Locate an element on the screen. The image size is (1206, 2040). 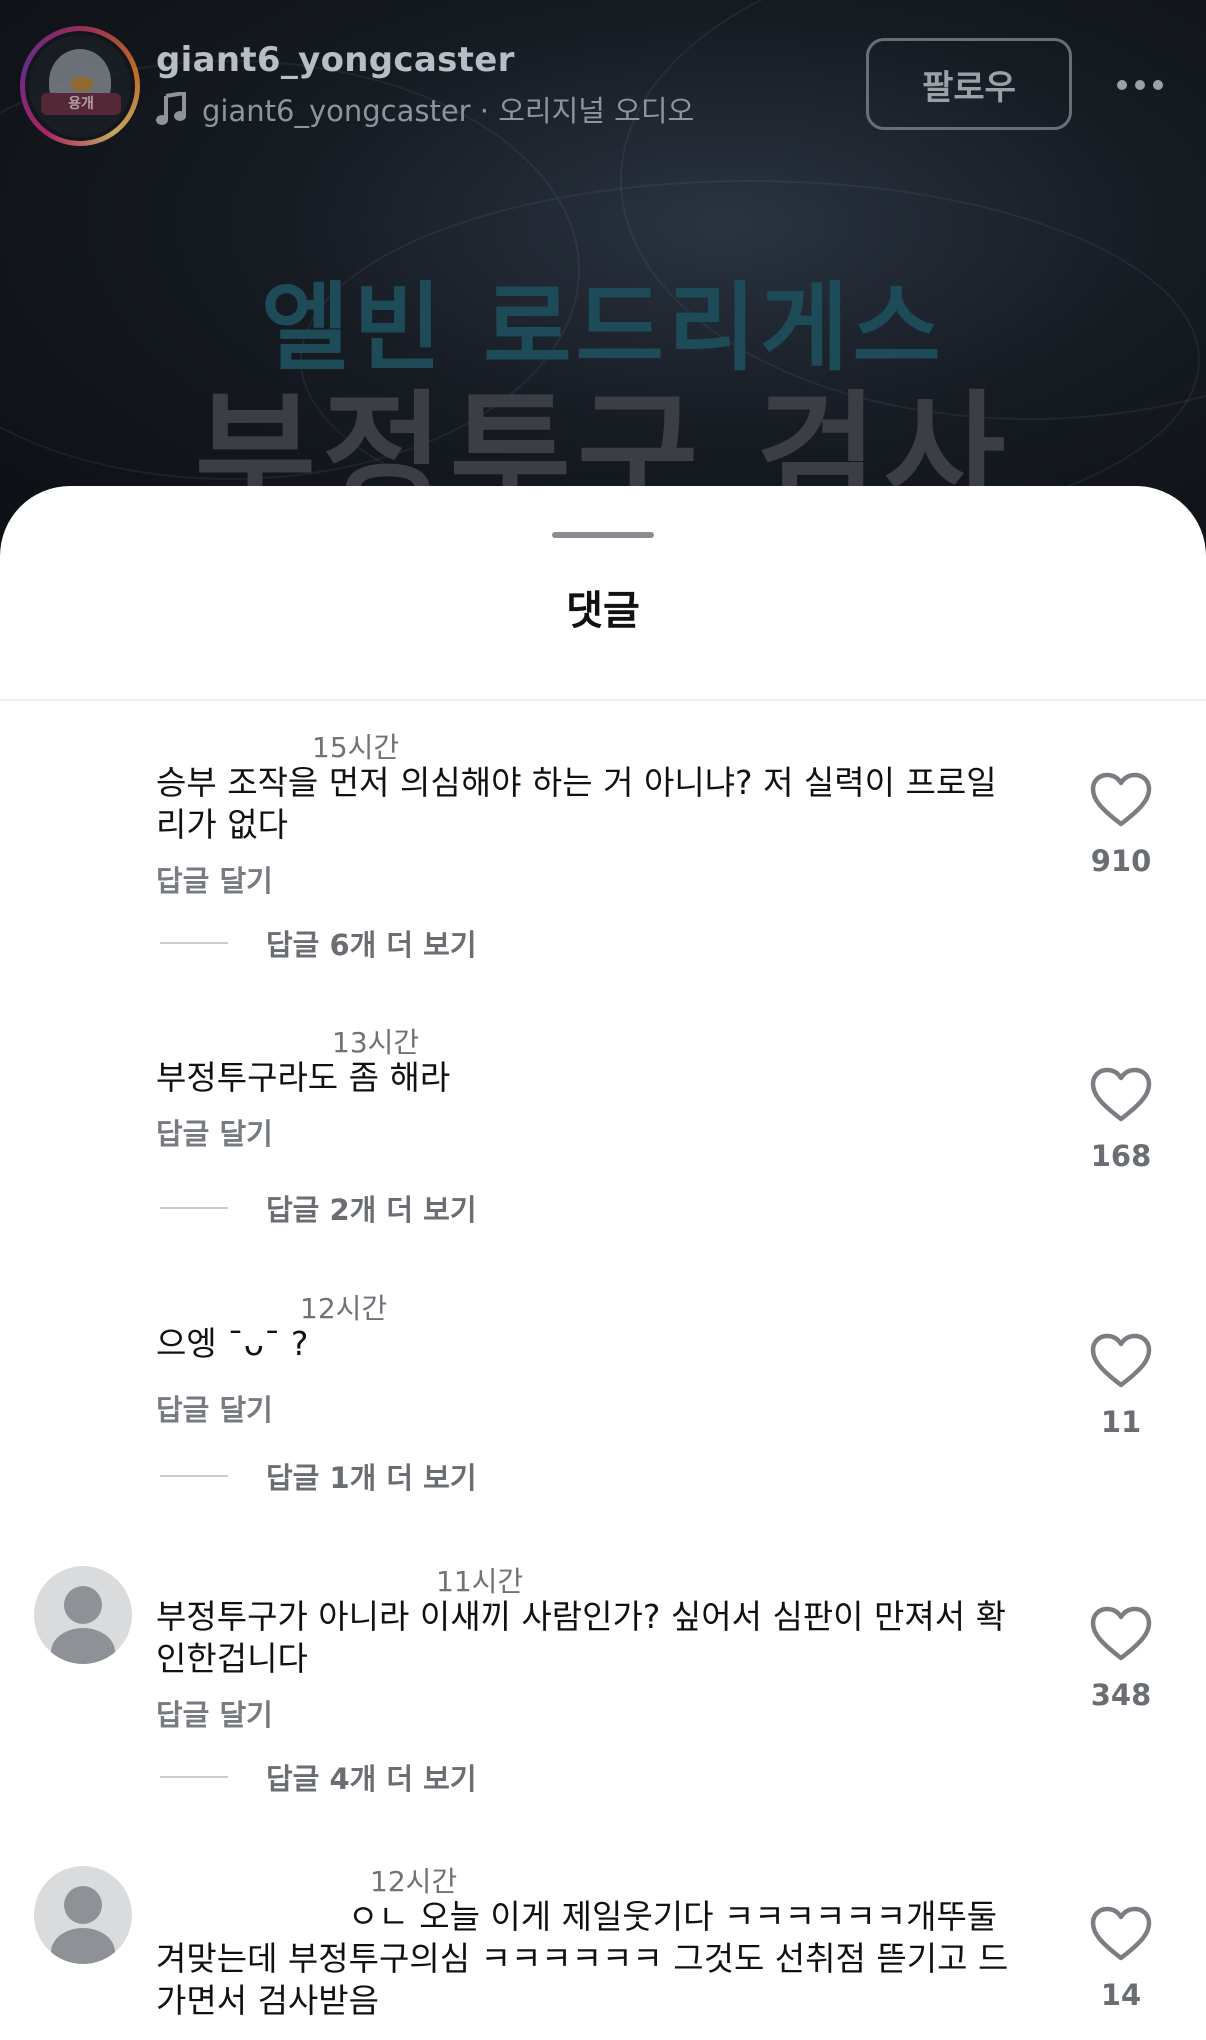
like-count: 14 is located at coordinates (1121, 1995).